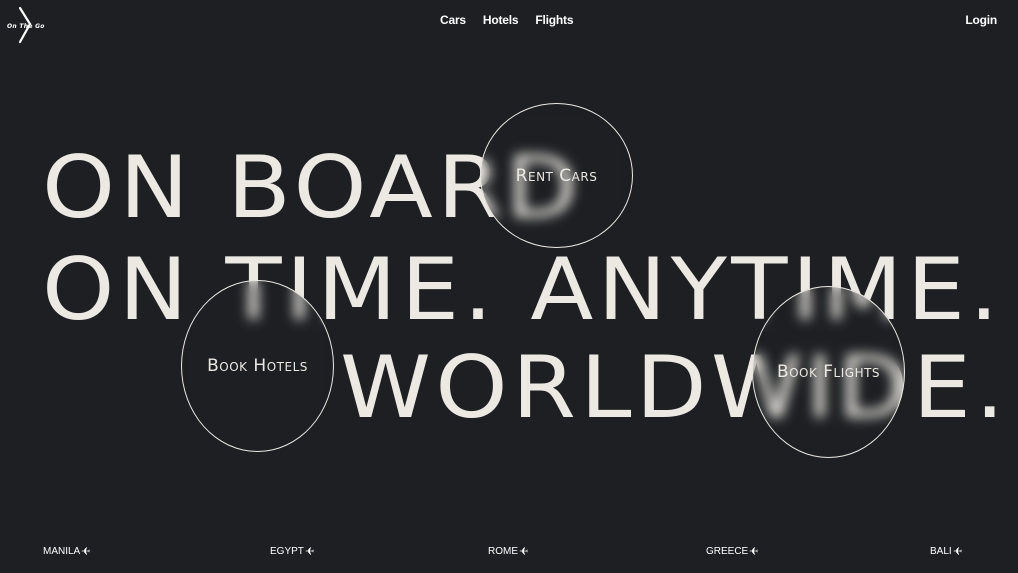  I want to click on main-nav: Cars Hotels Flights, so click(507, 20).